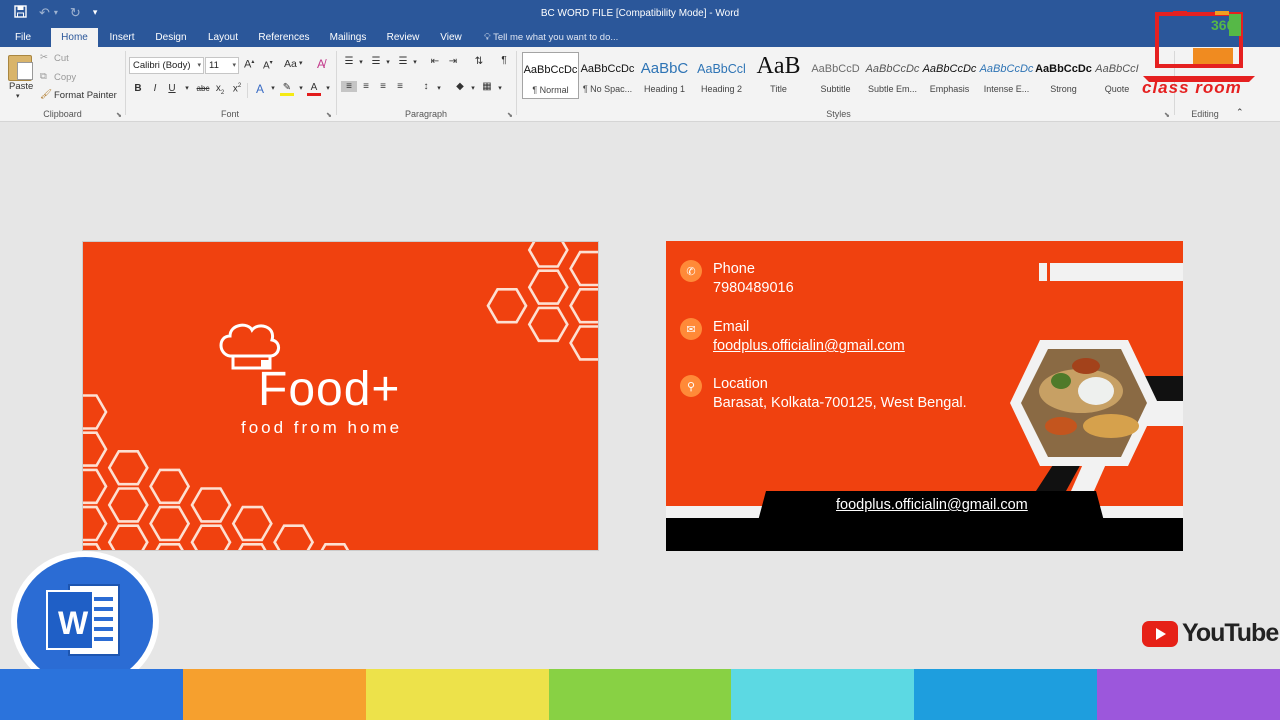  What do you see at coordinates (349, 86) in the screenshot?
I see `align-left-icon: ≡` at bounding box center [349, 86].